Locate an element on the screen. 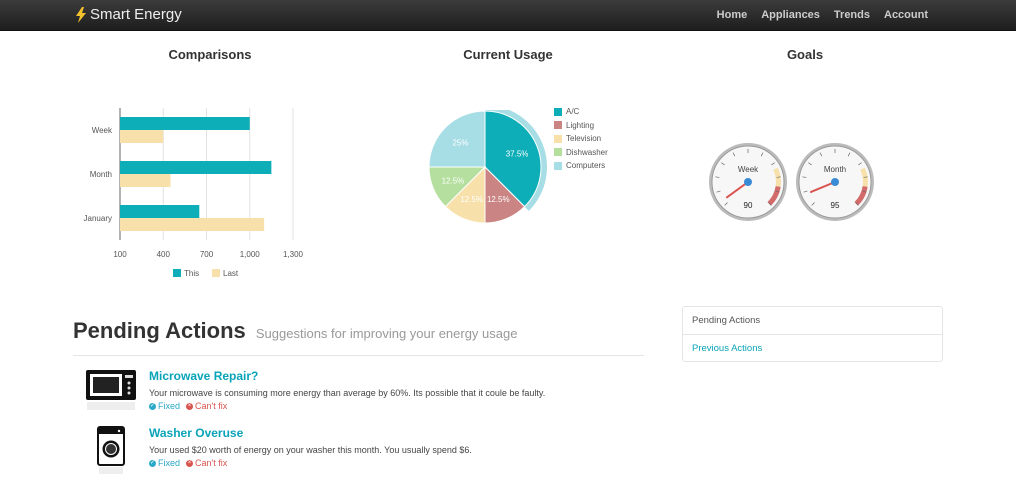  gauge-month: Month 95 is located at coordinates (835, 182).